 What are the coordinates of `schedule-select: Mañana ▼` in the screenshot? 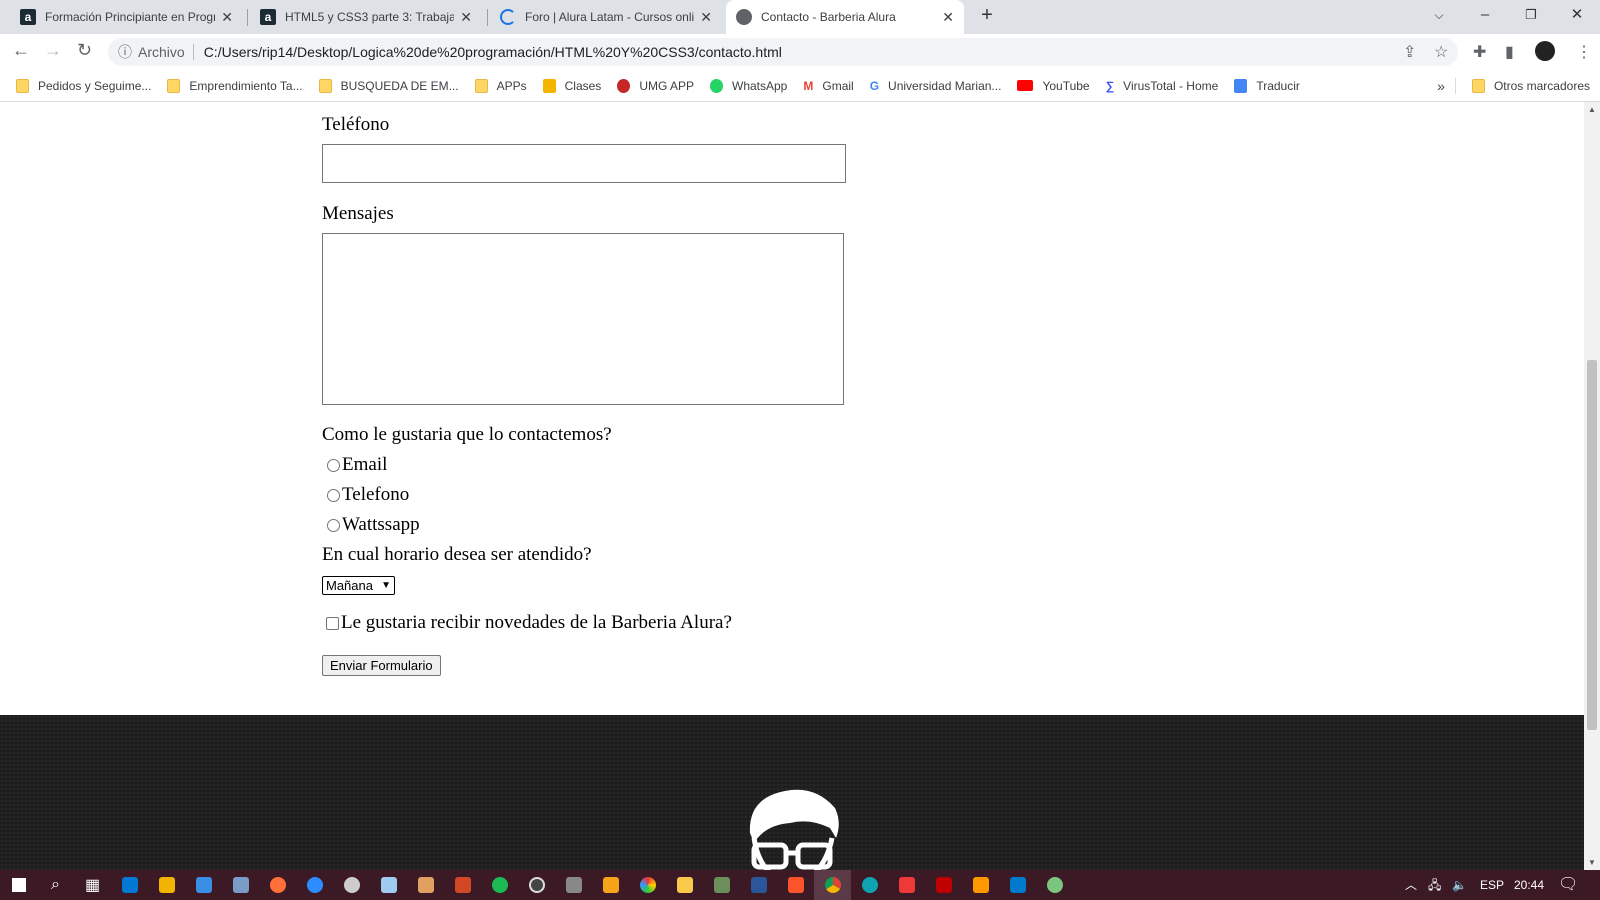 It's located at (358, 585).